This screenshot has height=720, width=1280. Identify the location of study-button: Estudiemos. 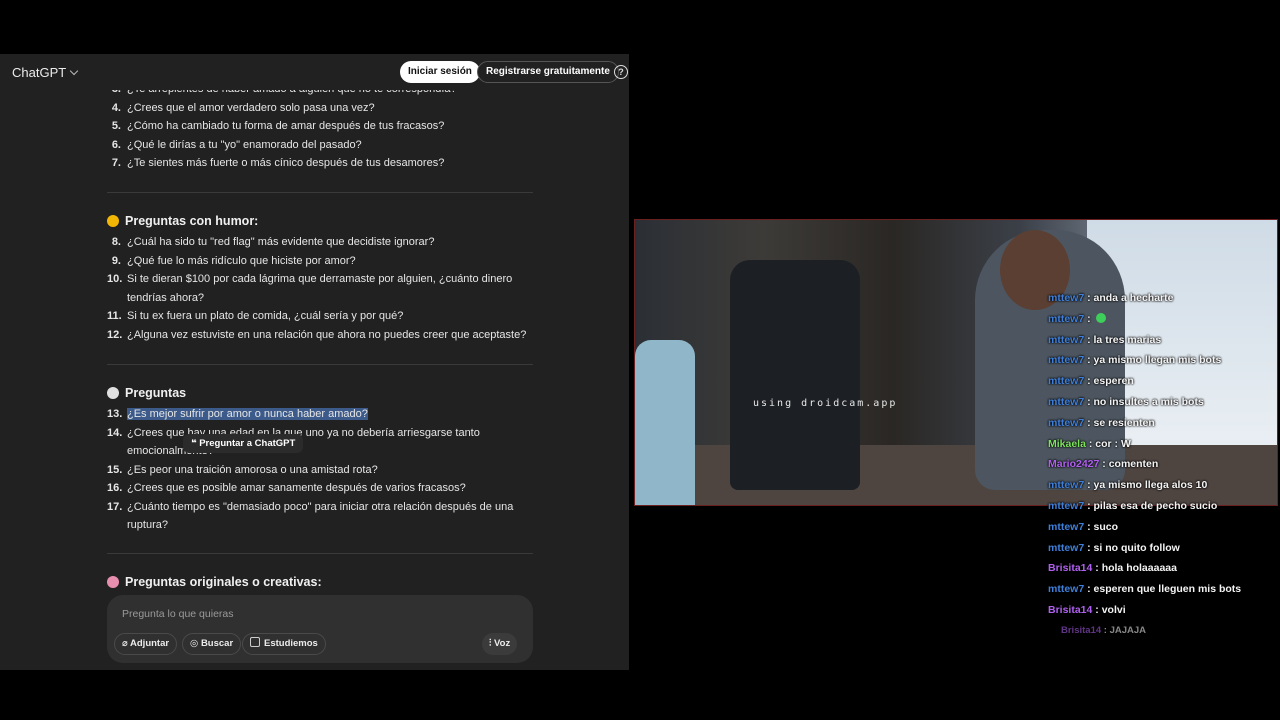
(284, 644).